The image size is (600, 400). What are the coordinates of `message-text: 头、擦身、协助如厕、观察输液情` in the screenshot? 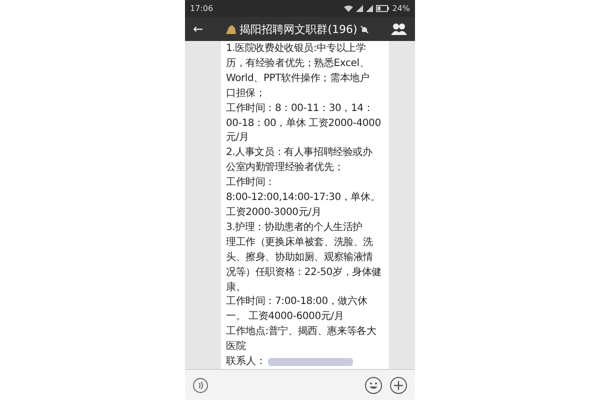 It's located at (300, 257).